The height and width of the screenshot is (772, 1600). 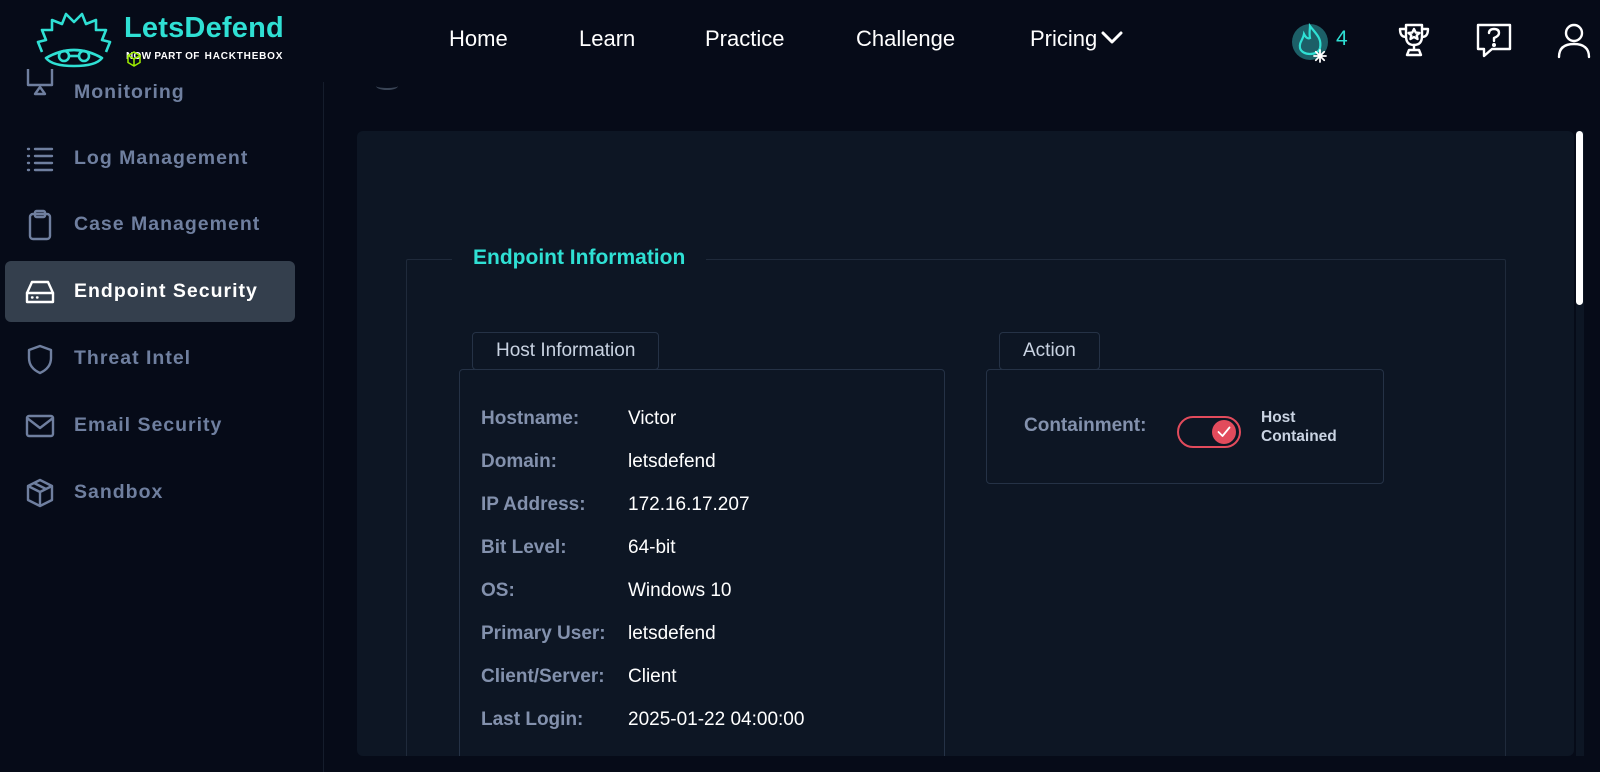 I want to click on brand-tagline: NOW PART OF HACKTHEBOX, so click(x=205, y=59).